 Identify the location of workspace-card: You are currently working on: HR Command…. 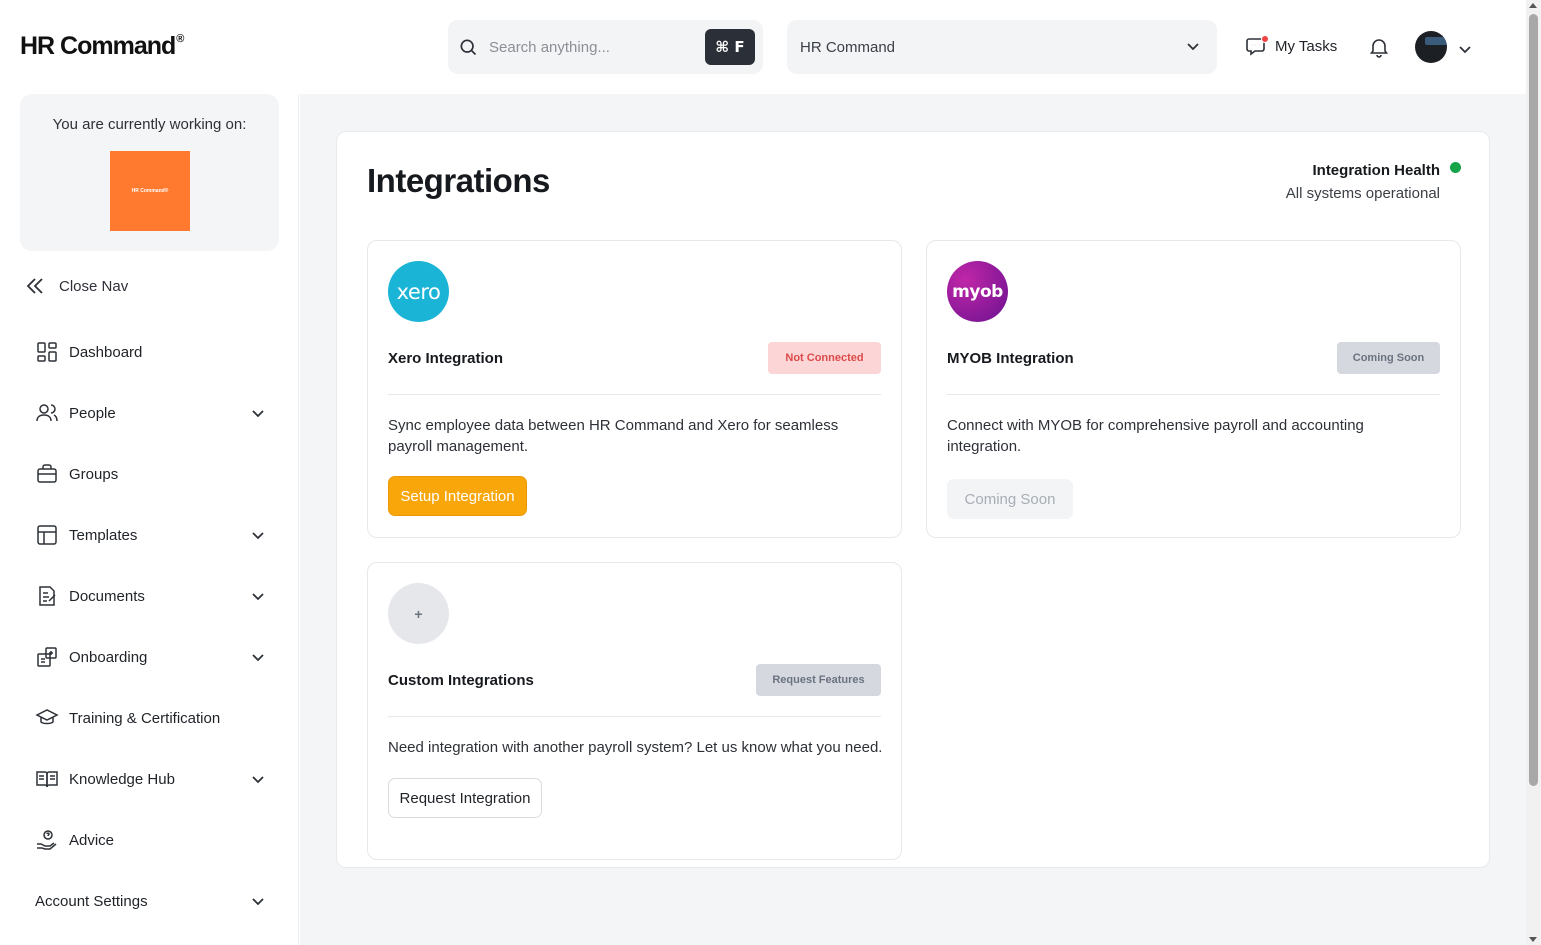
(149, 172).